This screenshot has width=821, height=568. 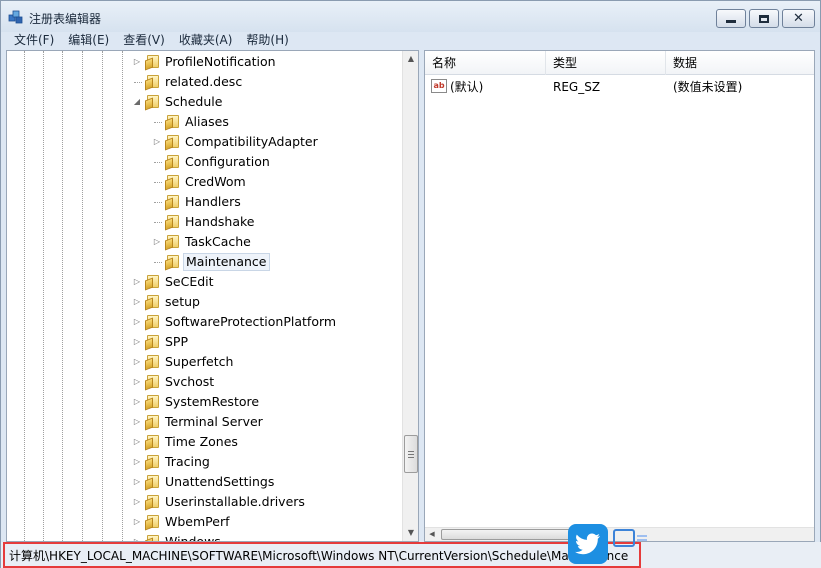 I want to click on tree-node: ▷ UnattendSettings, so click(x=206, y=482).